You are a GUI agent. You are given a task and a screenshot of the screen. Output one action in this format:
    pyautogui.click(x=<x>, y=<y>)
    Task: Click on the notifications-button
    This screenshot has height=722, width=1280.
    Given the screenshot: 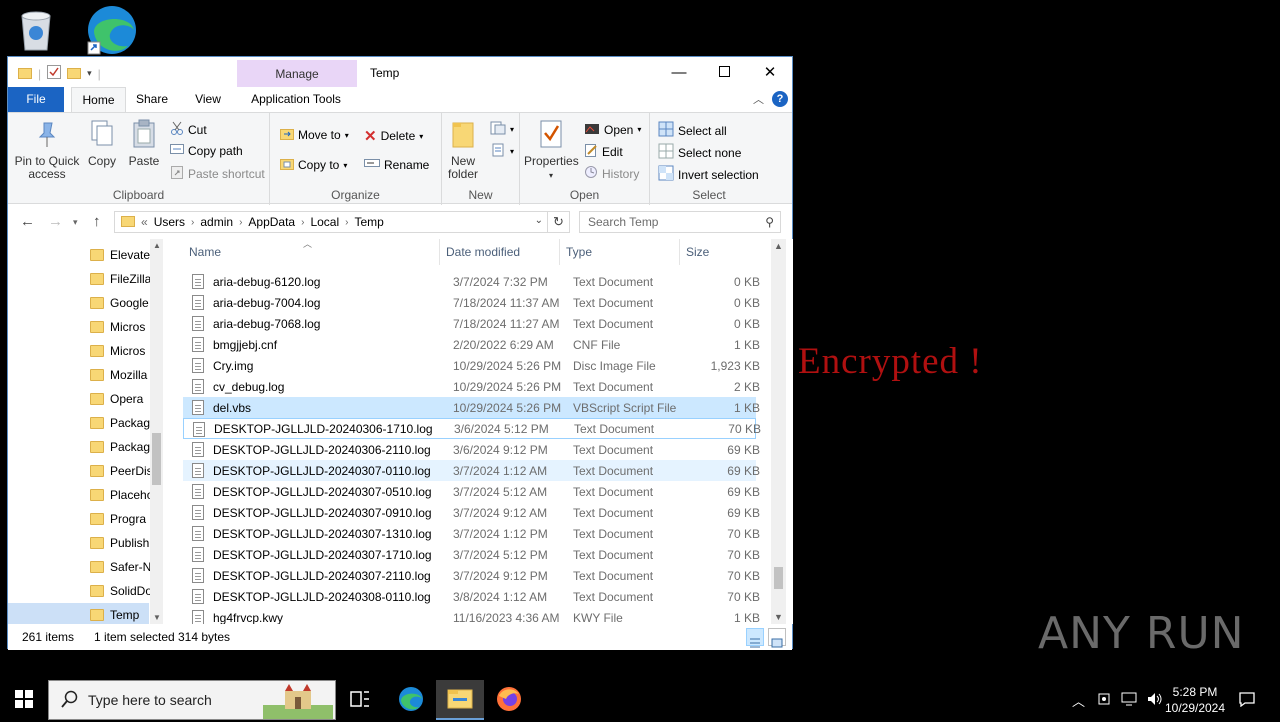 What is the action you would take?
    pyautogui.click(x=1247, y=700)
    